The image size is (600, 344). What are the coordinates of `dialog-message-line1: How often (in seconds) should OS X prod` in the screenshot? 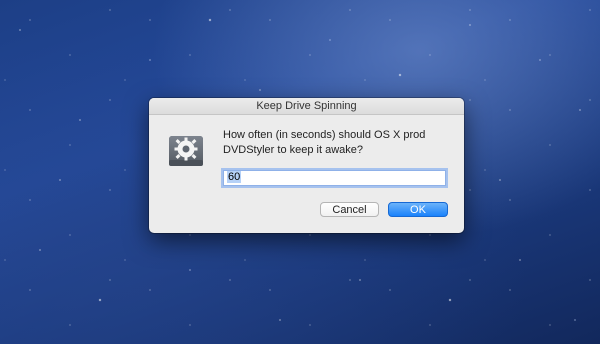 It's located at (324, 135).